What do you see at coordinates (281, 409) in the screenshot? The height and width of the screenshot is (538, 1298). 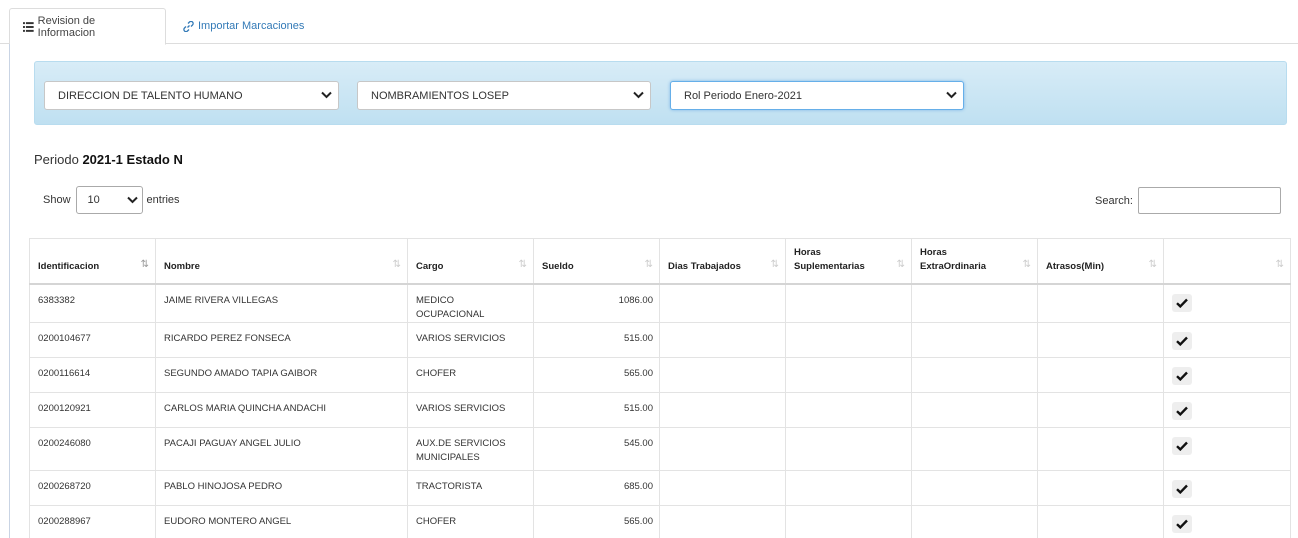 I see `cell-nombre: CARLOS MARIA QUINCHA ANDACHI` at bounding box center [281, 409].